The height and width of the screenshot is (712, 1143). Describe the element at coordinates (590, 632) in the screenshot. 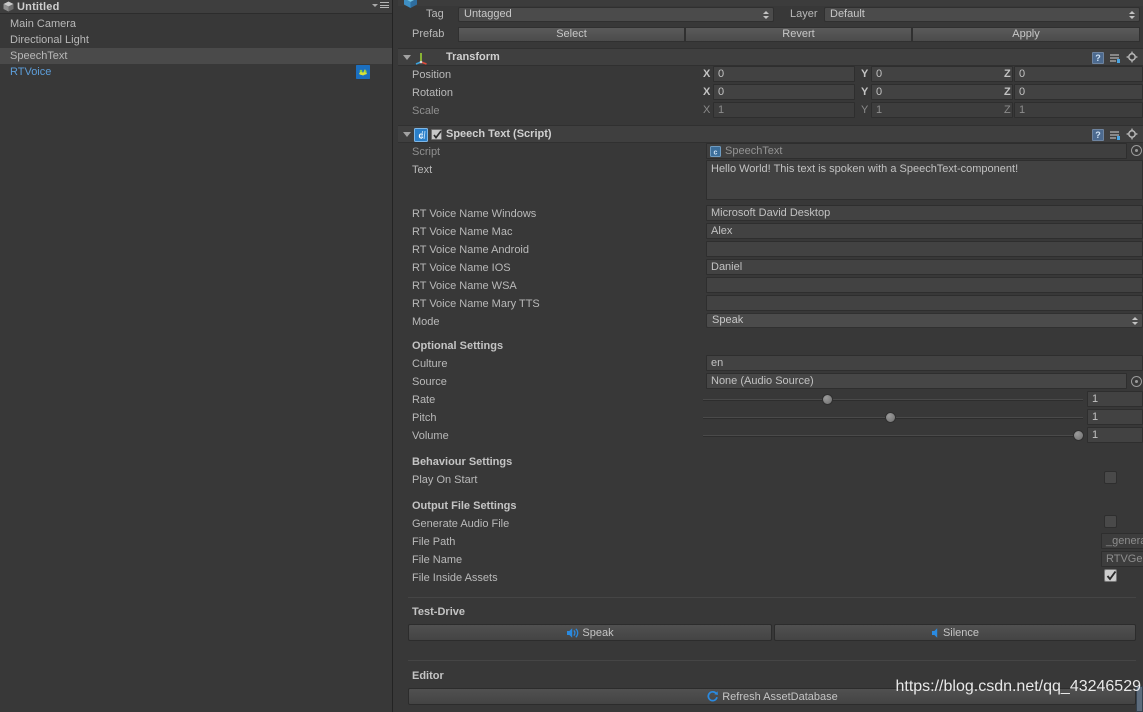

I see `speak-button: Speak` at that location.